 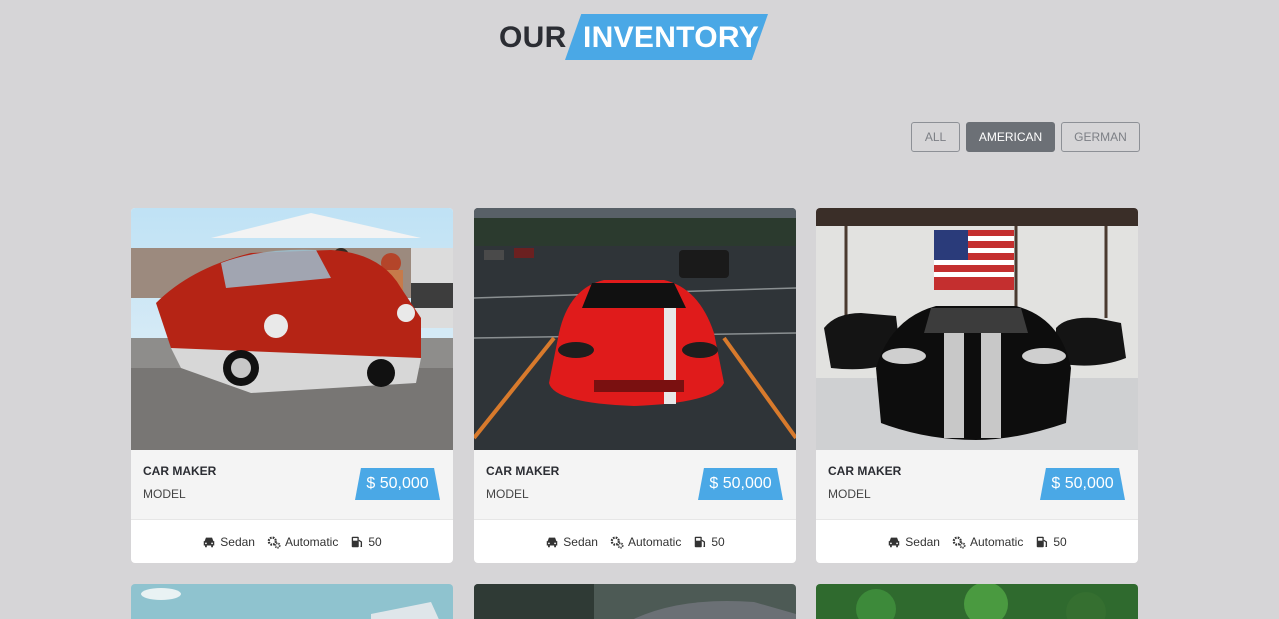 What do you see at coordinates (671, 37) in the screenshot?
I see `title-inventory: INVENTORY` at bounding box center [671, 37].